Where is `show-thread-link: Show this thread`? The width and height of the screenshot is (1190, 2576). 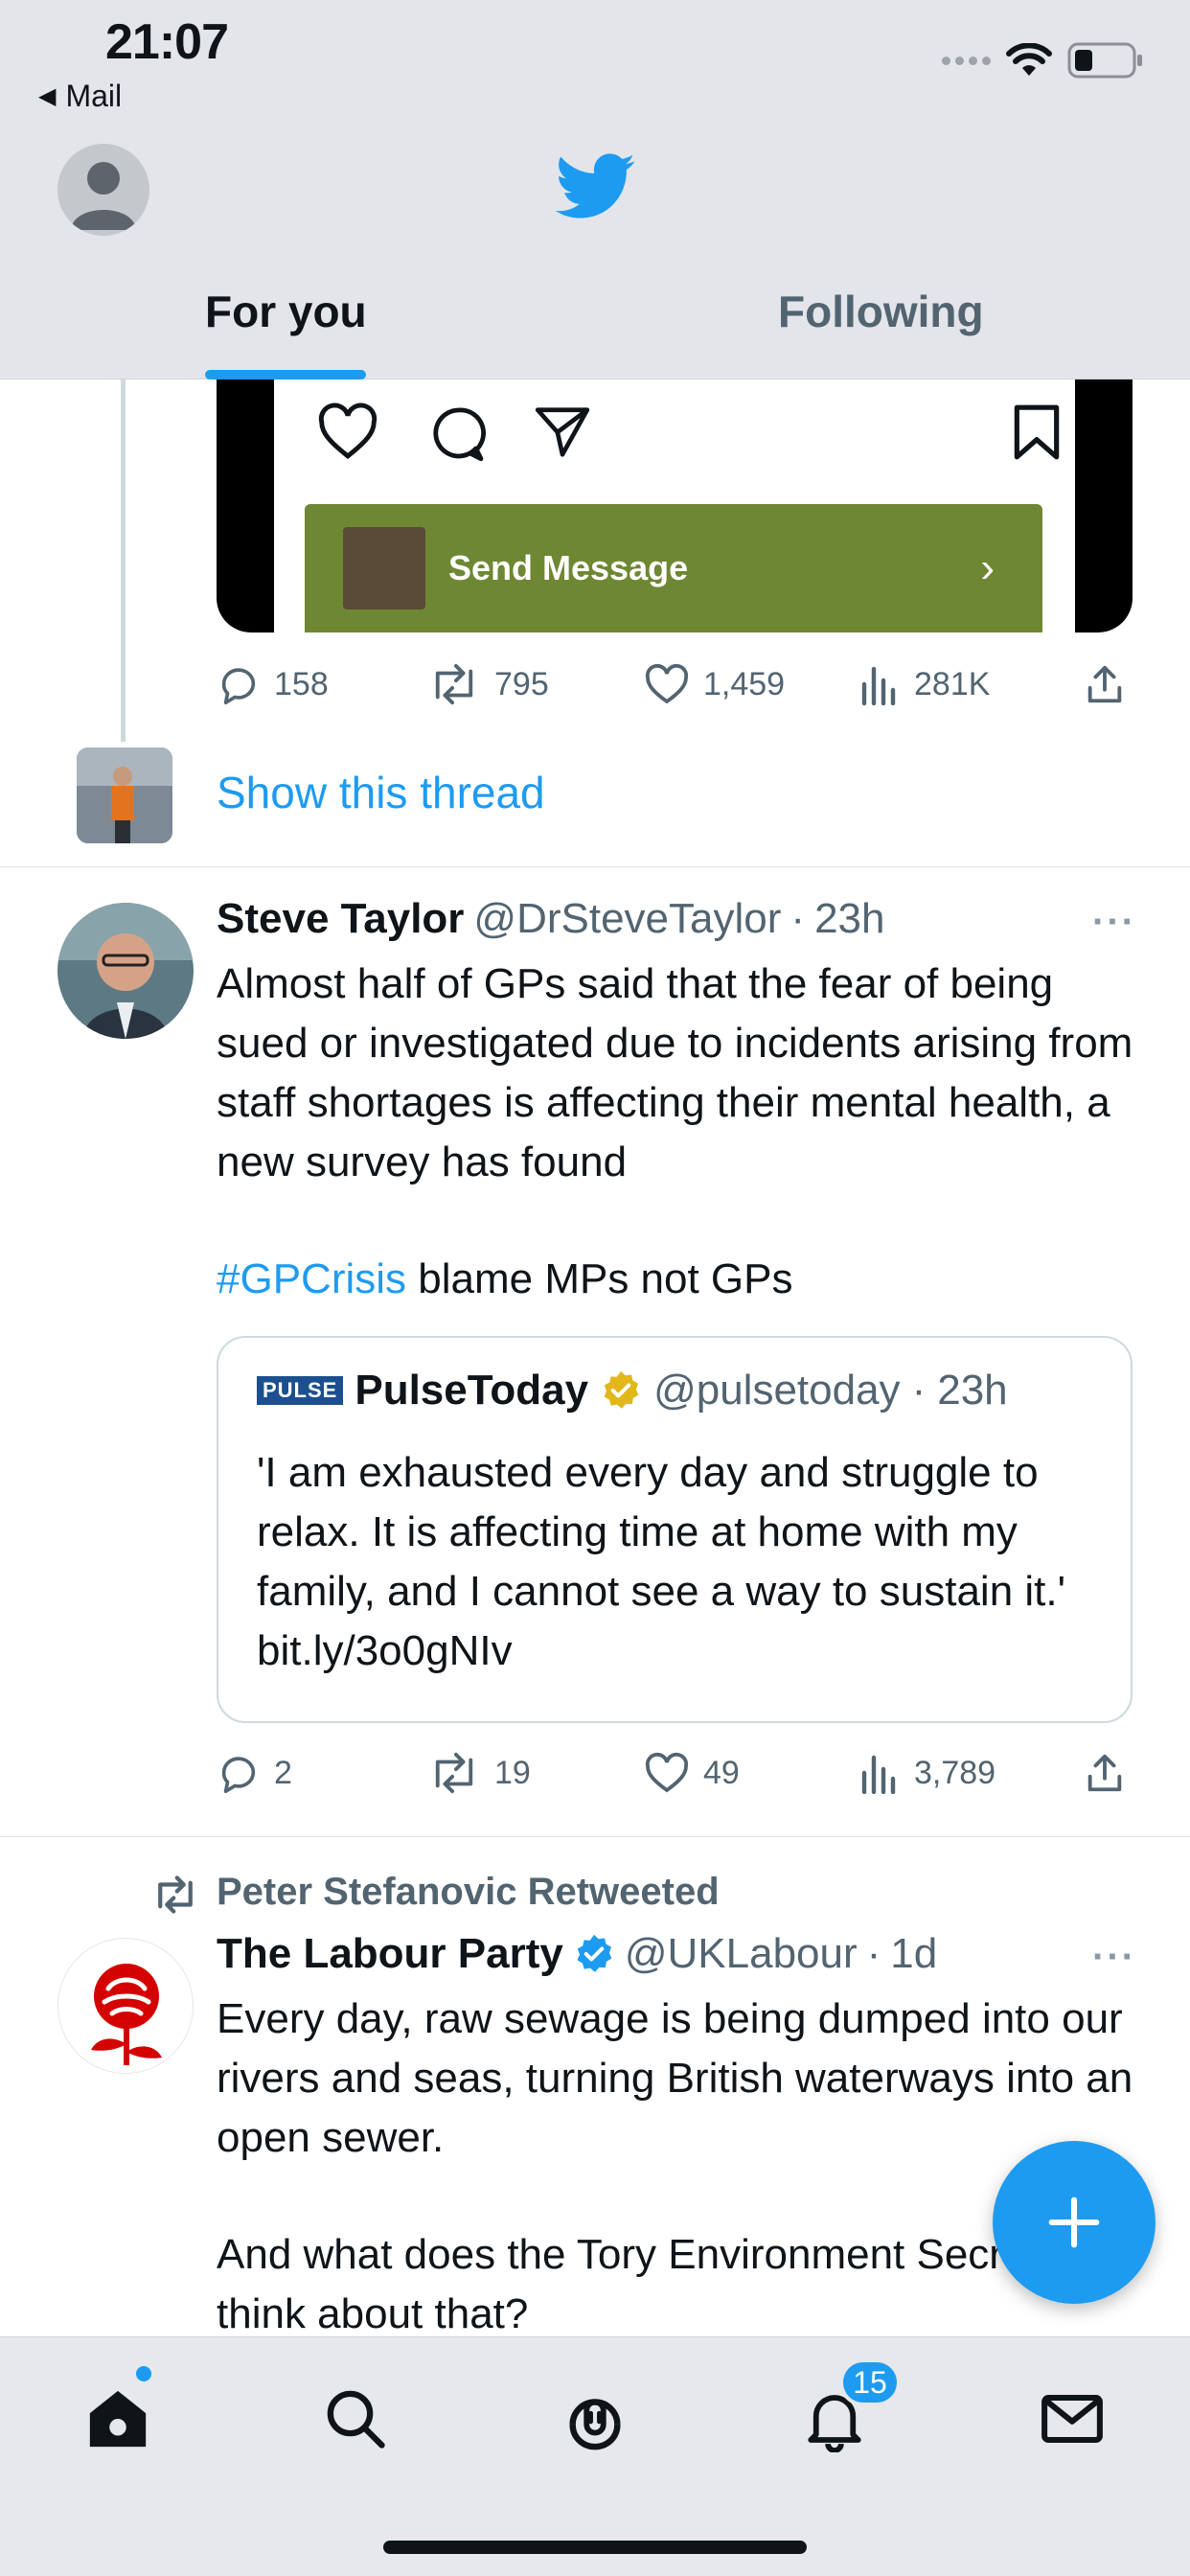
show-thread-link: Show this thread is located at coordinates (381, 792).